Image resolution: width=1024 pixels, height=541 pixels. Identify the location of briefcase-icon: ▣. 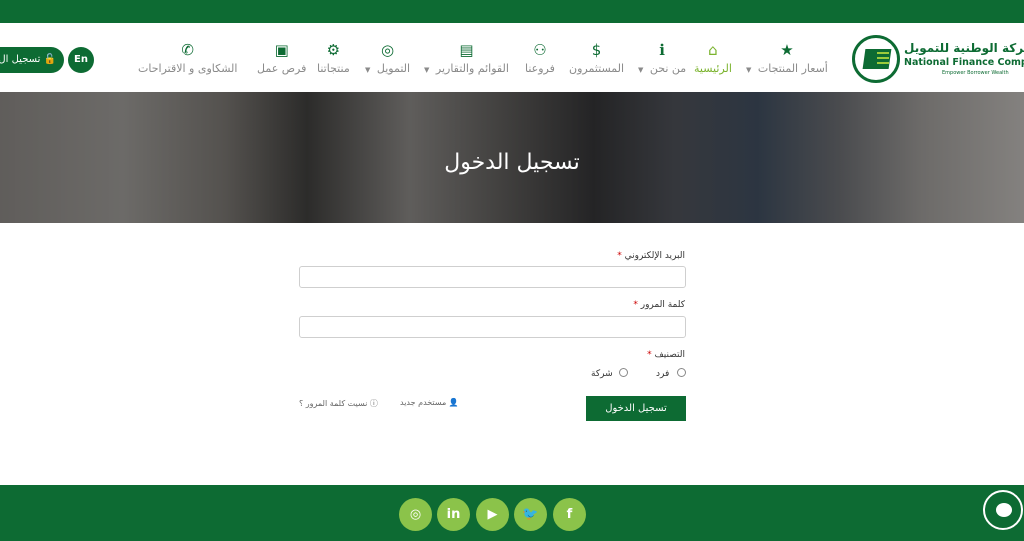
(281, 50).